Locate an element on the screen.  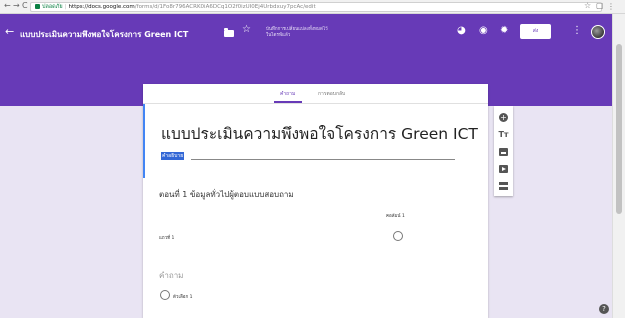
grid-radio-button is located at coordinates (398, 236).